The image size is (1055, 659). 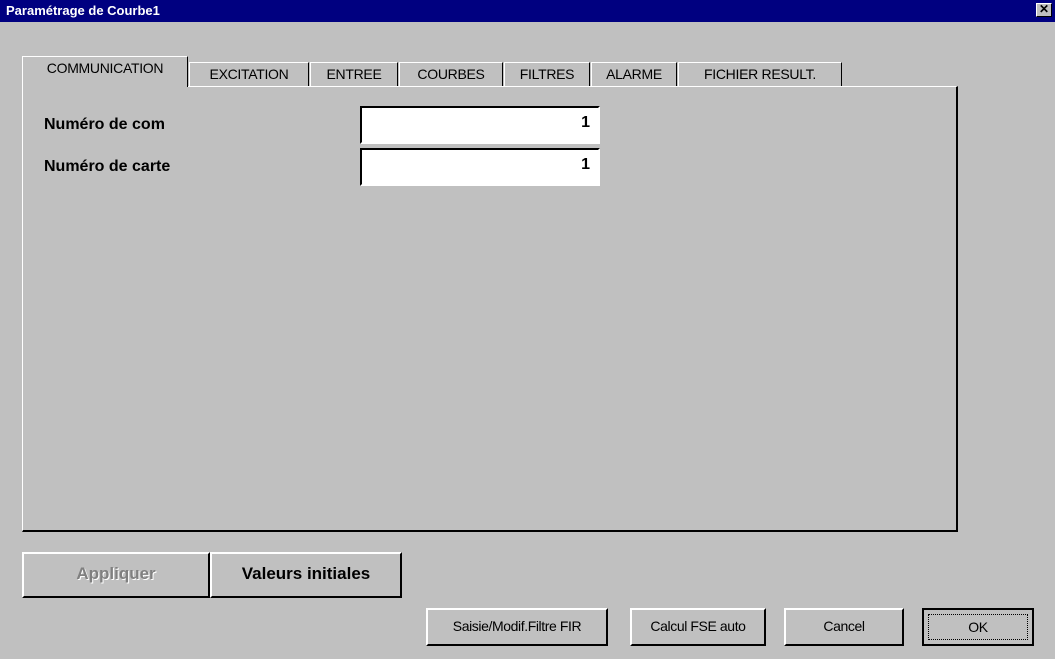 What do you see at coordinates (83, 10) in the screenshot?
I see `window-title: Paramétrage de Courbe1` at bounding box center [83, 10].